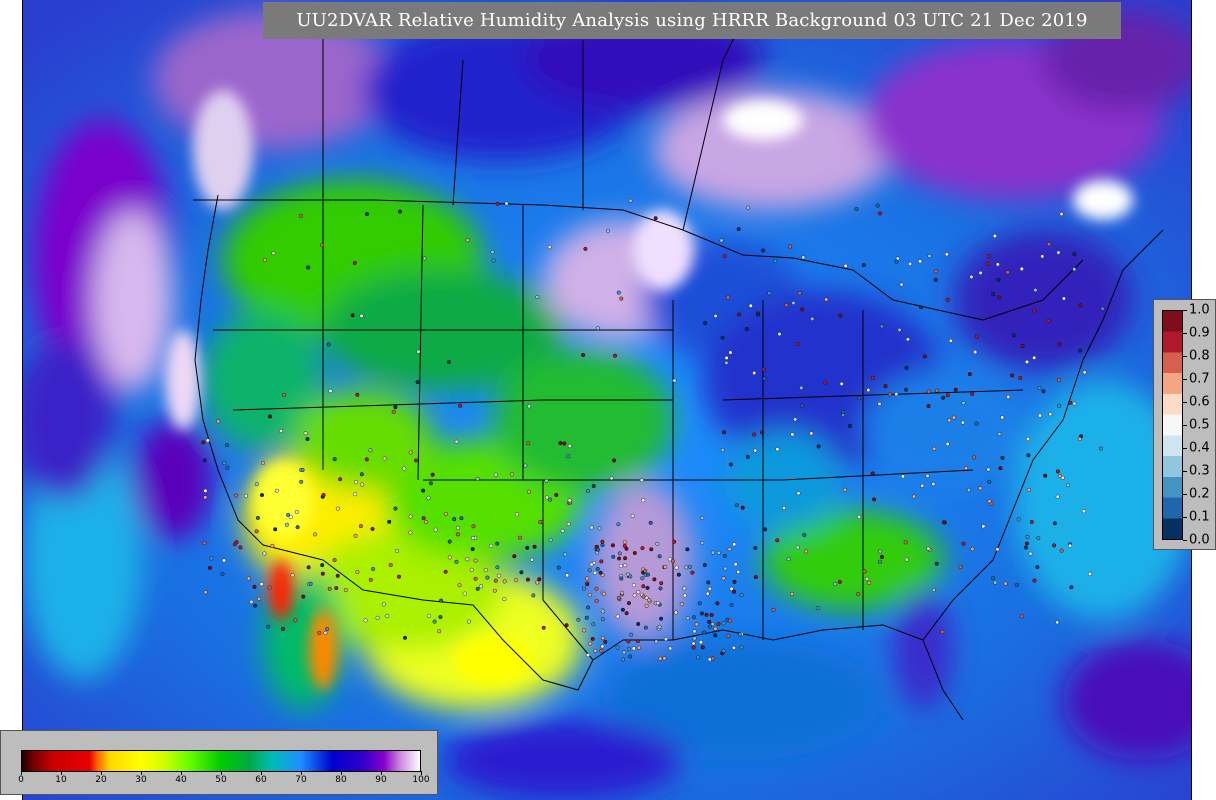 Image resolution: width=1216 pixels, height=800 pixels. Describe the element at coordinates (1199, 402) in the screenshot. I see `increment-tick-label: 0.6` at that location.